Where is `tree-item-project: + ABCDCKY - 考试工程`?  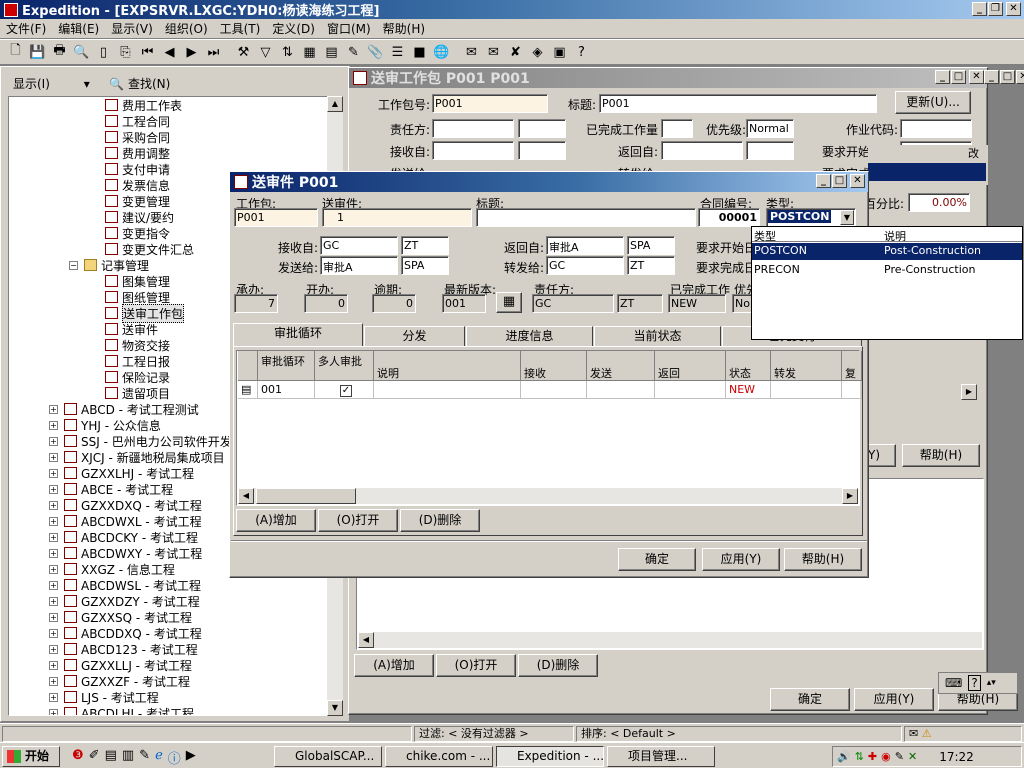 tree-item-project: + ABCDCKY - 考试工程 is located at coordinates (123, 537).